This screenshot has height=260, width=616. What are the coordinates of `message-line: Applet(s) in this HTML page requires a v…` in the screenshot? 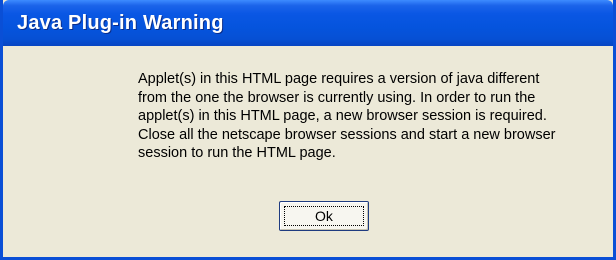 It's located at (339, 79).